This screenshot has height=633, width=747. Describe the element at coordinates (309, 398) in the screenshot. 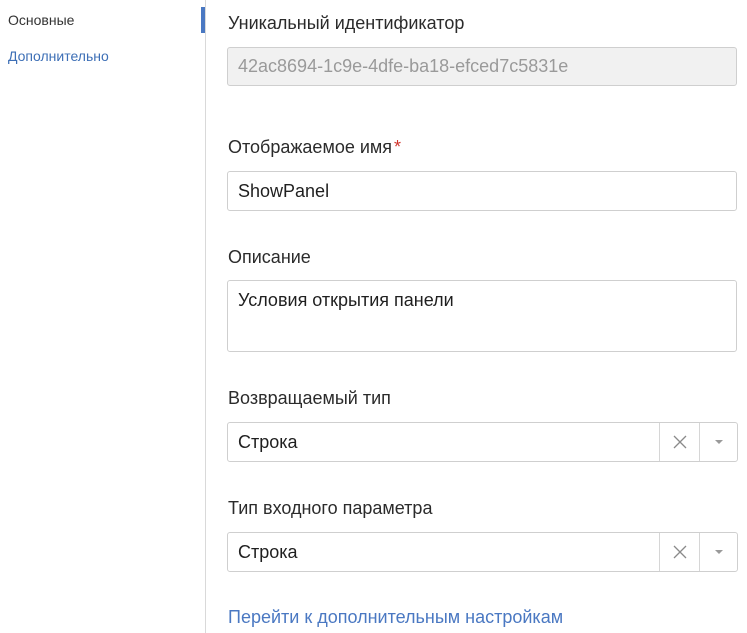

I see `return-type-label: Возвращаемый тип` at that location.